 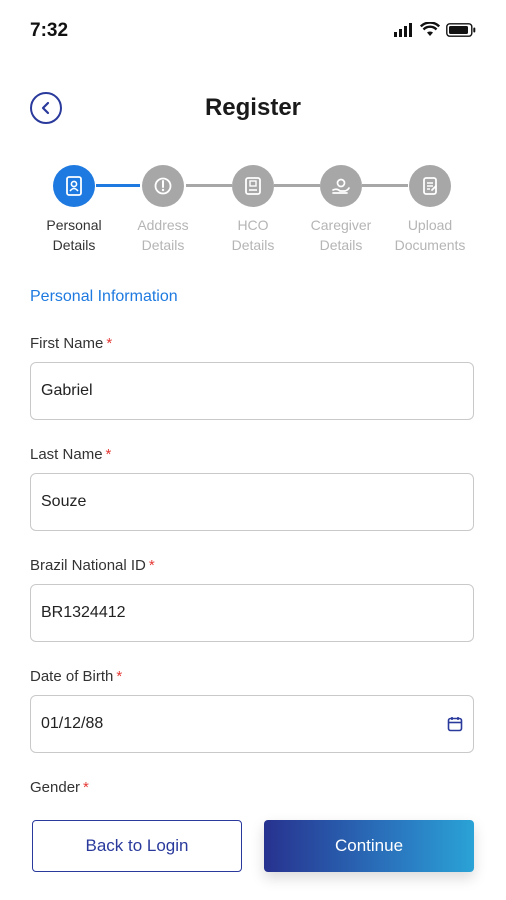 I want to click on back-to-login-button: Back to Login, so click(x=137, y=846).